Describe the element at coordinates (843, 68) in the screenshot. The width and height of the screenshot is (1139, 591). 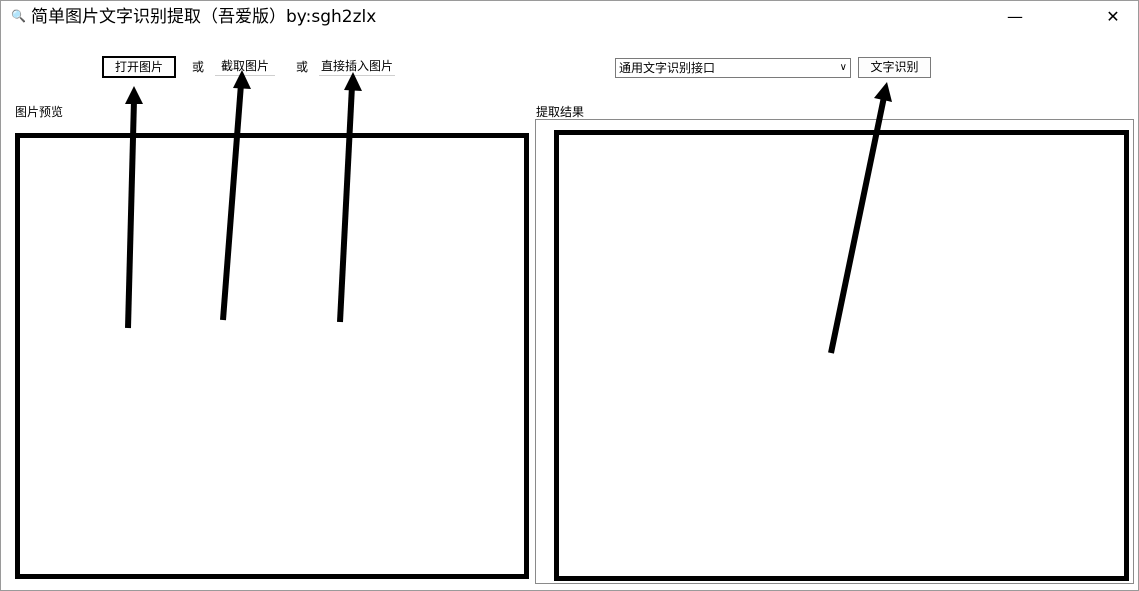
I see `chevron-down-icon: ∨` at that location.